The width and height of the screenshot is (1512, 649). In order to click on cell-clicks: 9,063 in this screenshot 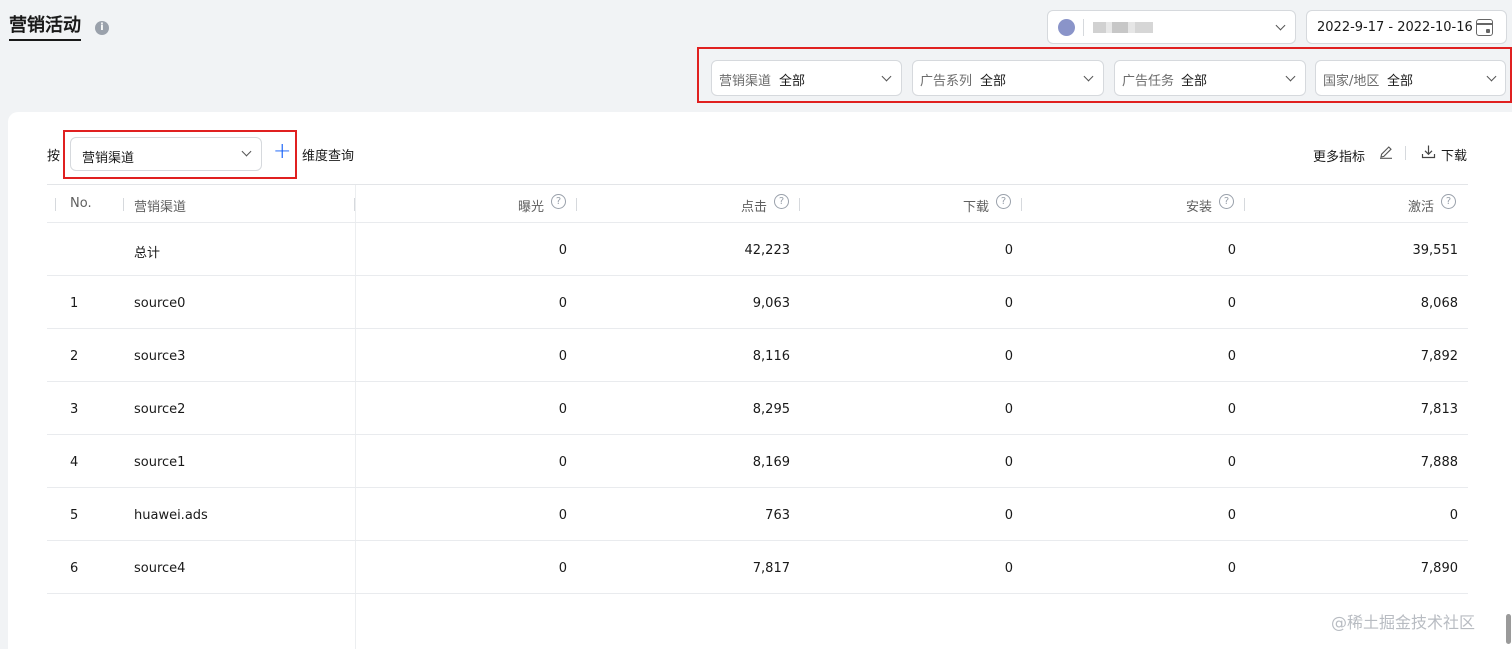, I will do `click(771, 303)`.